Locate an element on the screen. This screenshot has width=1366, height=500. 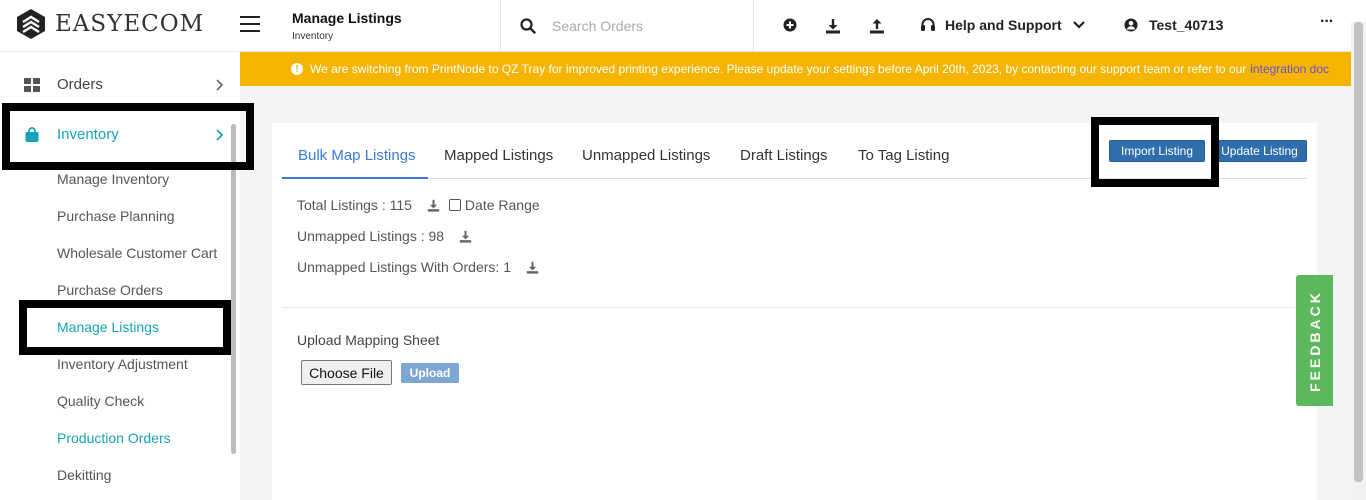
tab-draft-listings: Draft Listings is located at coordinates (784, 155).